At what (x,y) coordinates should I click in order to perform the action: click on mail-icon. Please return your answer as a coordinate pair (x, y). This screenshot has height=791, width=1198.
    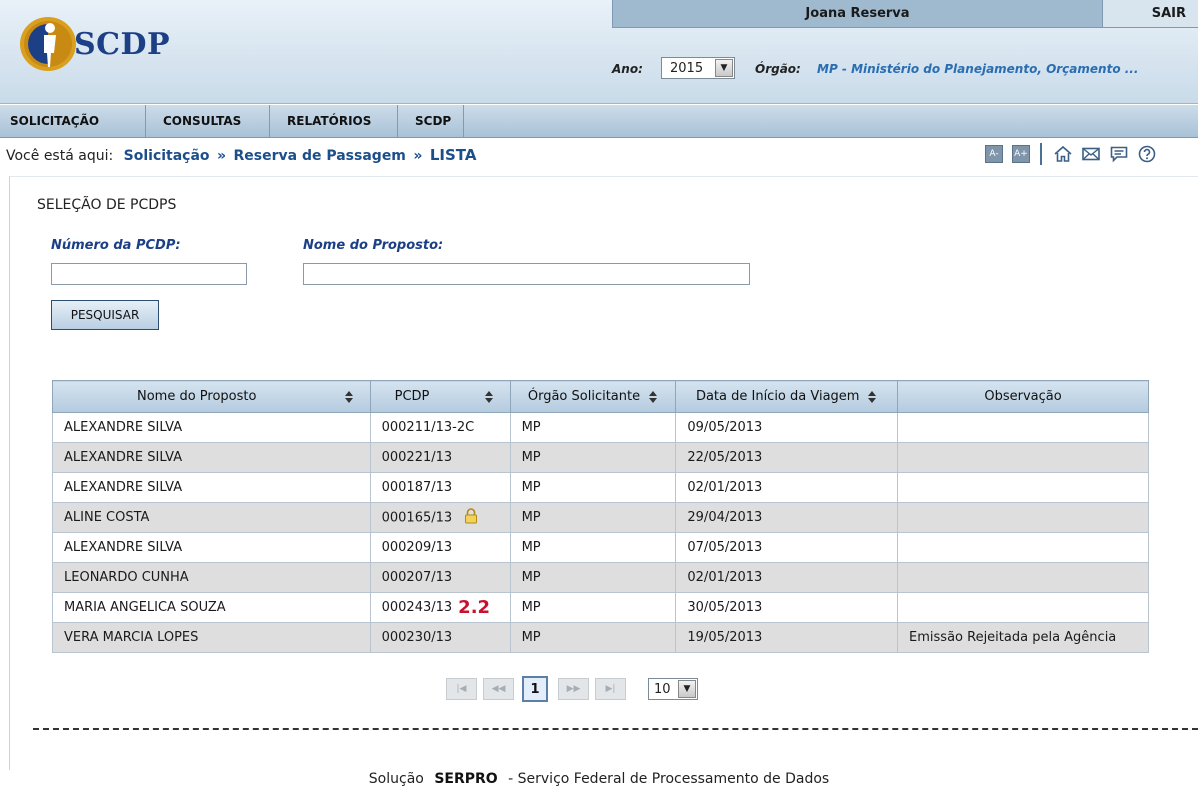
    Looking at the image, I should click on (1091, 154).